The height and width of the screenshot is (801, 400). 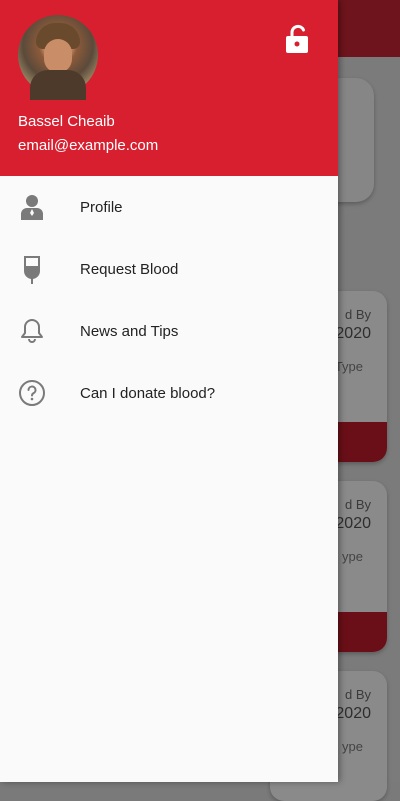 I want to click on drawer-item-can-i-donate: Can I donate blood?, so click(x=169, y=393).